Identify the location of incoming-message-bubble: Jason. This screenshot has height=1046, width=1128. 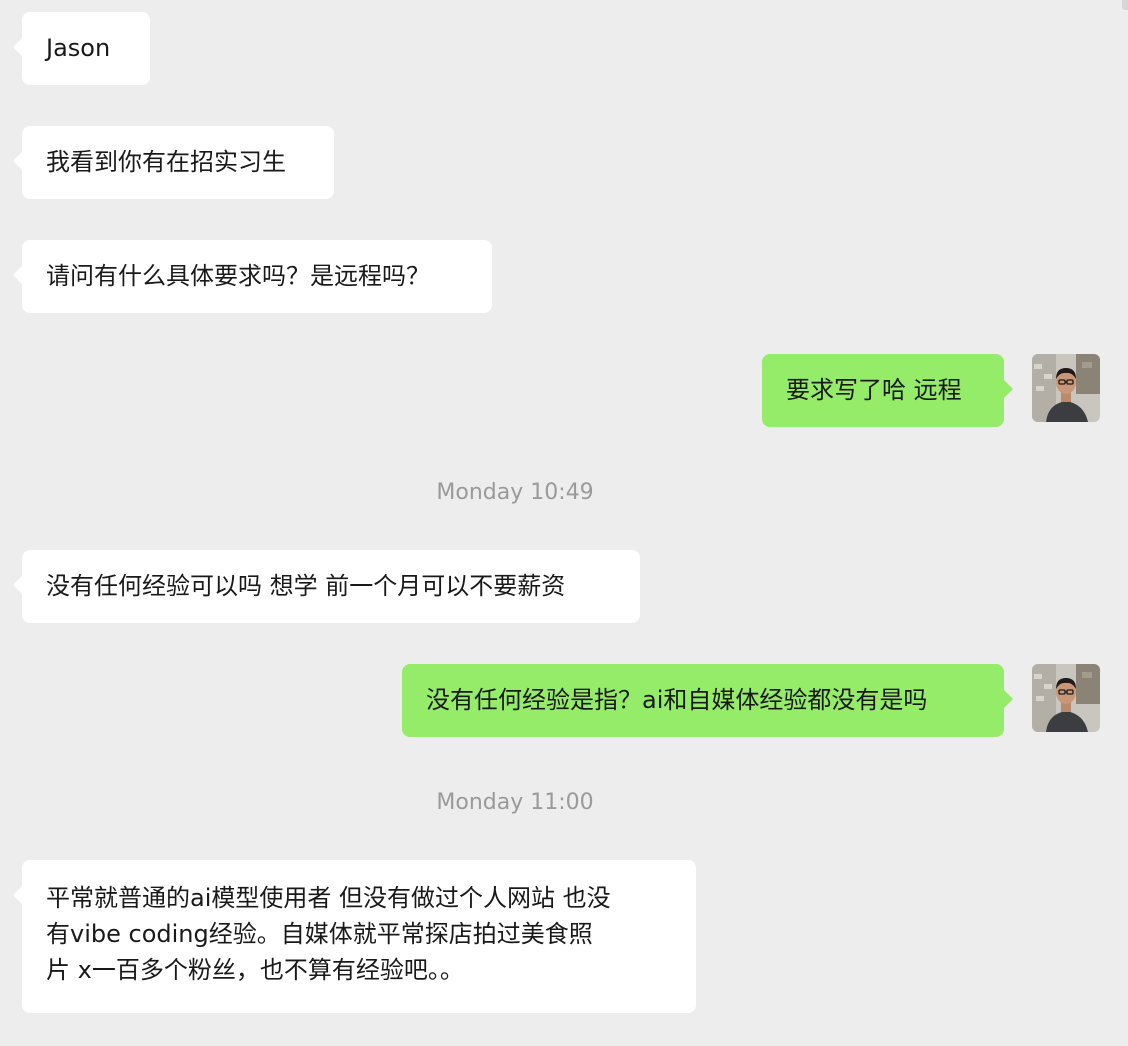
(81, 48).